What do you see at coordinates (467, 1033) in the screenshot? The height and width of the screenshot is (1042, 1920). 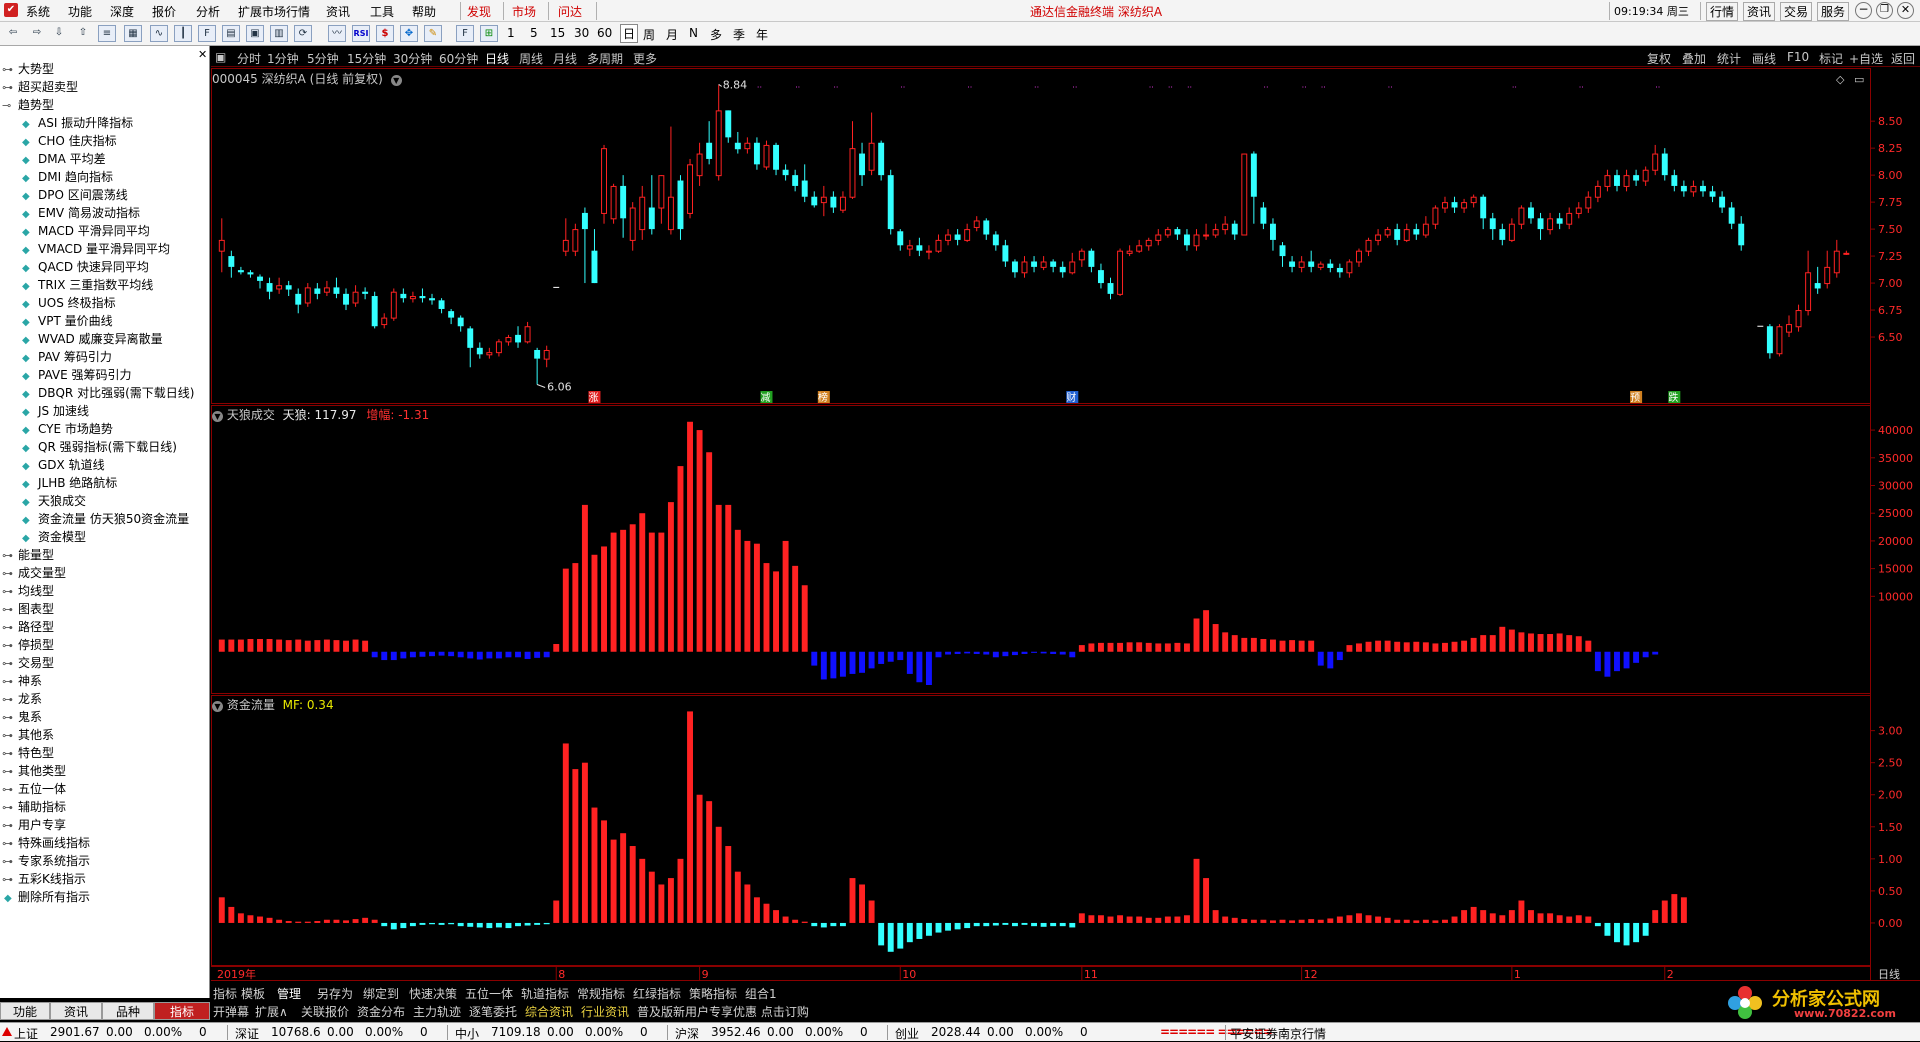 I see `index-name: 中小` at bounding box center [467, 1033].